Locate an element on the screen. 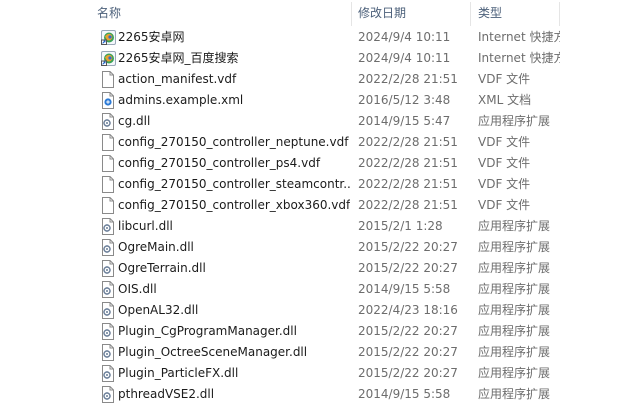  file-row: libcurl.dll 2015/2/1 1:28 应用程序扩展 is located at coordinates (320, 226).